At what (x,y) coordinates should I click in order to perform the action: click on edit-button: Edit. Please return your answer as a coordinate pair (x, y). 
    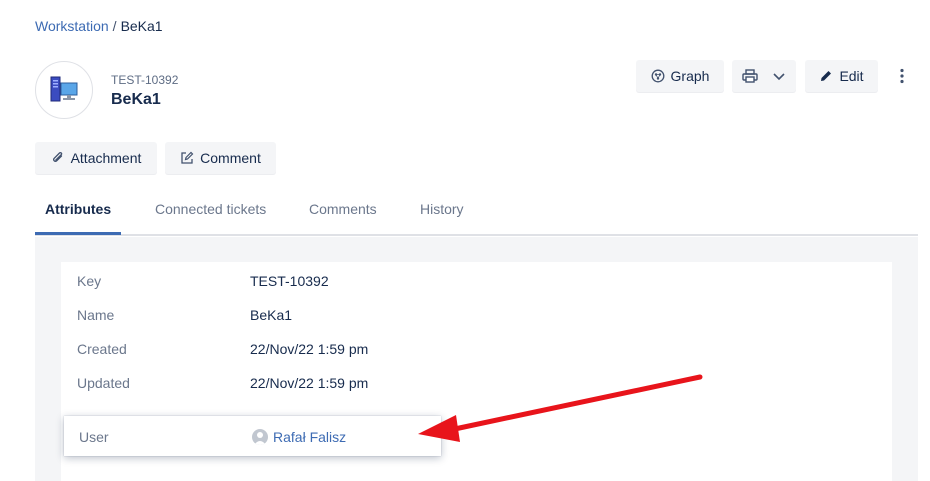
    Looking at the image, I should click on (841, 76).